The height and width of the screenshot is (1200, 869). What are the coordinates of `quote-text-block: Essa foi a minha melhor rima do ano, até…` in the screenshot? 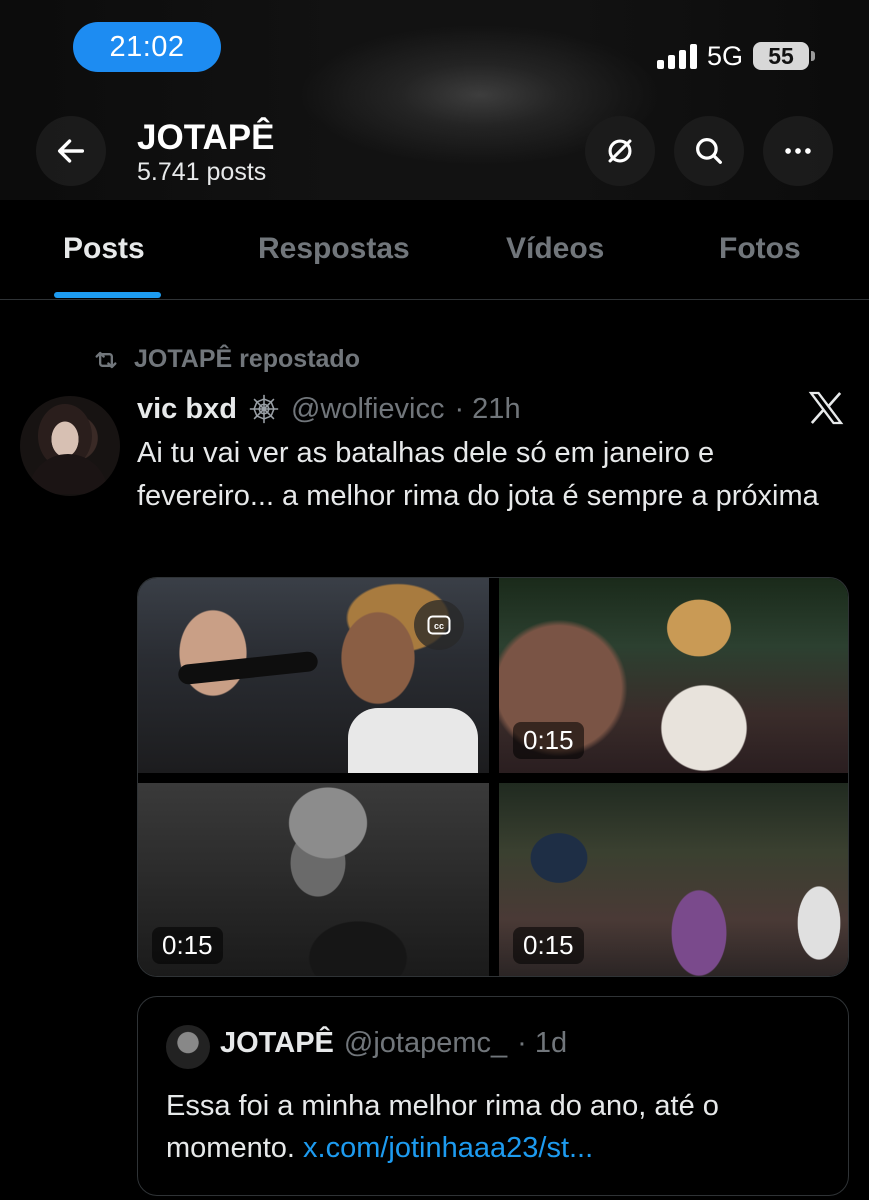 It's located at (496, 1127).